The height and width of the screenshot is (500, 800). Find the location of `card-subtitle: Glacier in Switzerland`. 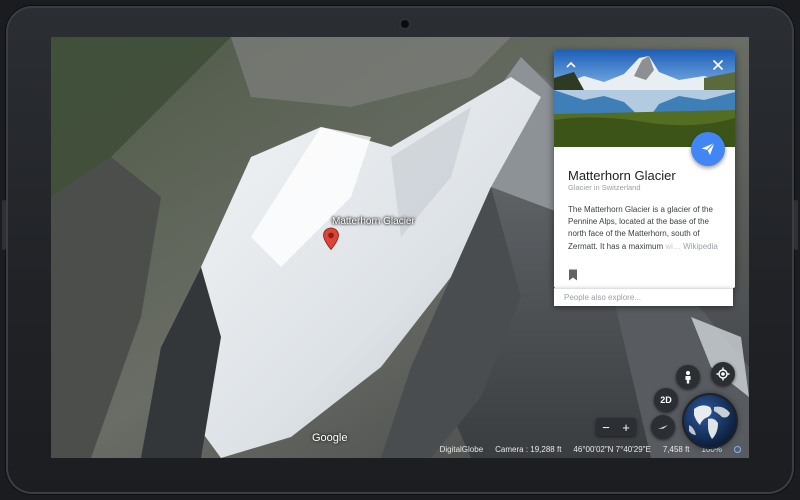

card-subtitle: Glacier in Switzerland is located at coordinates (604, 187).